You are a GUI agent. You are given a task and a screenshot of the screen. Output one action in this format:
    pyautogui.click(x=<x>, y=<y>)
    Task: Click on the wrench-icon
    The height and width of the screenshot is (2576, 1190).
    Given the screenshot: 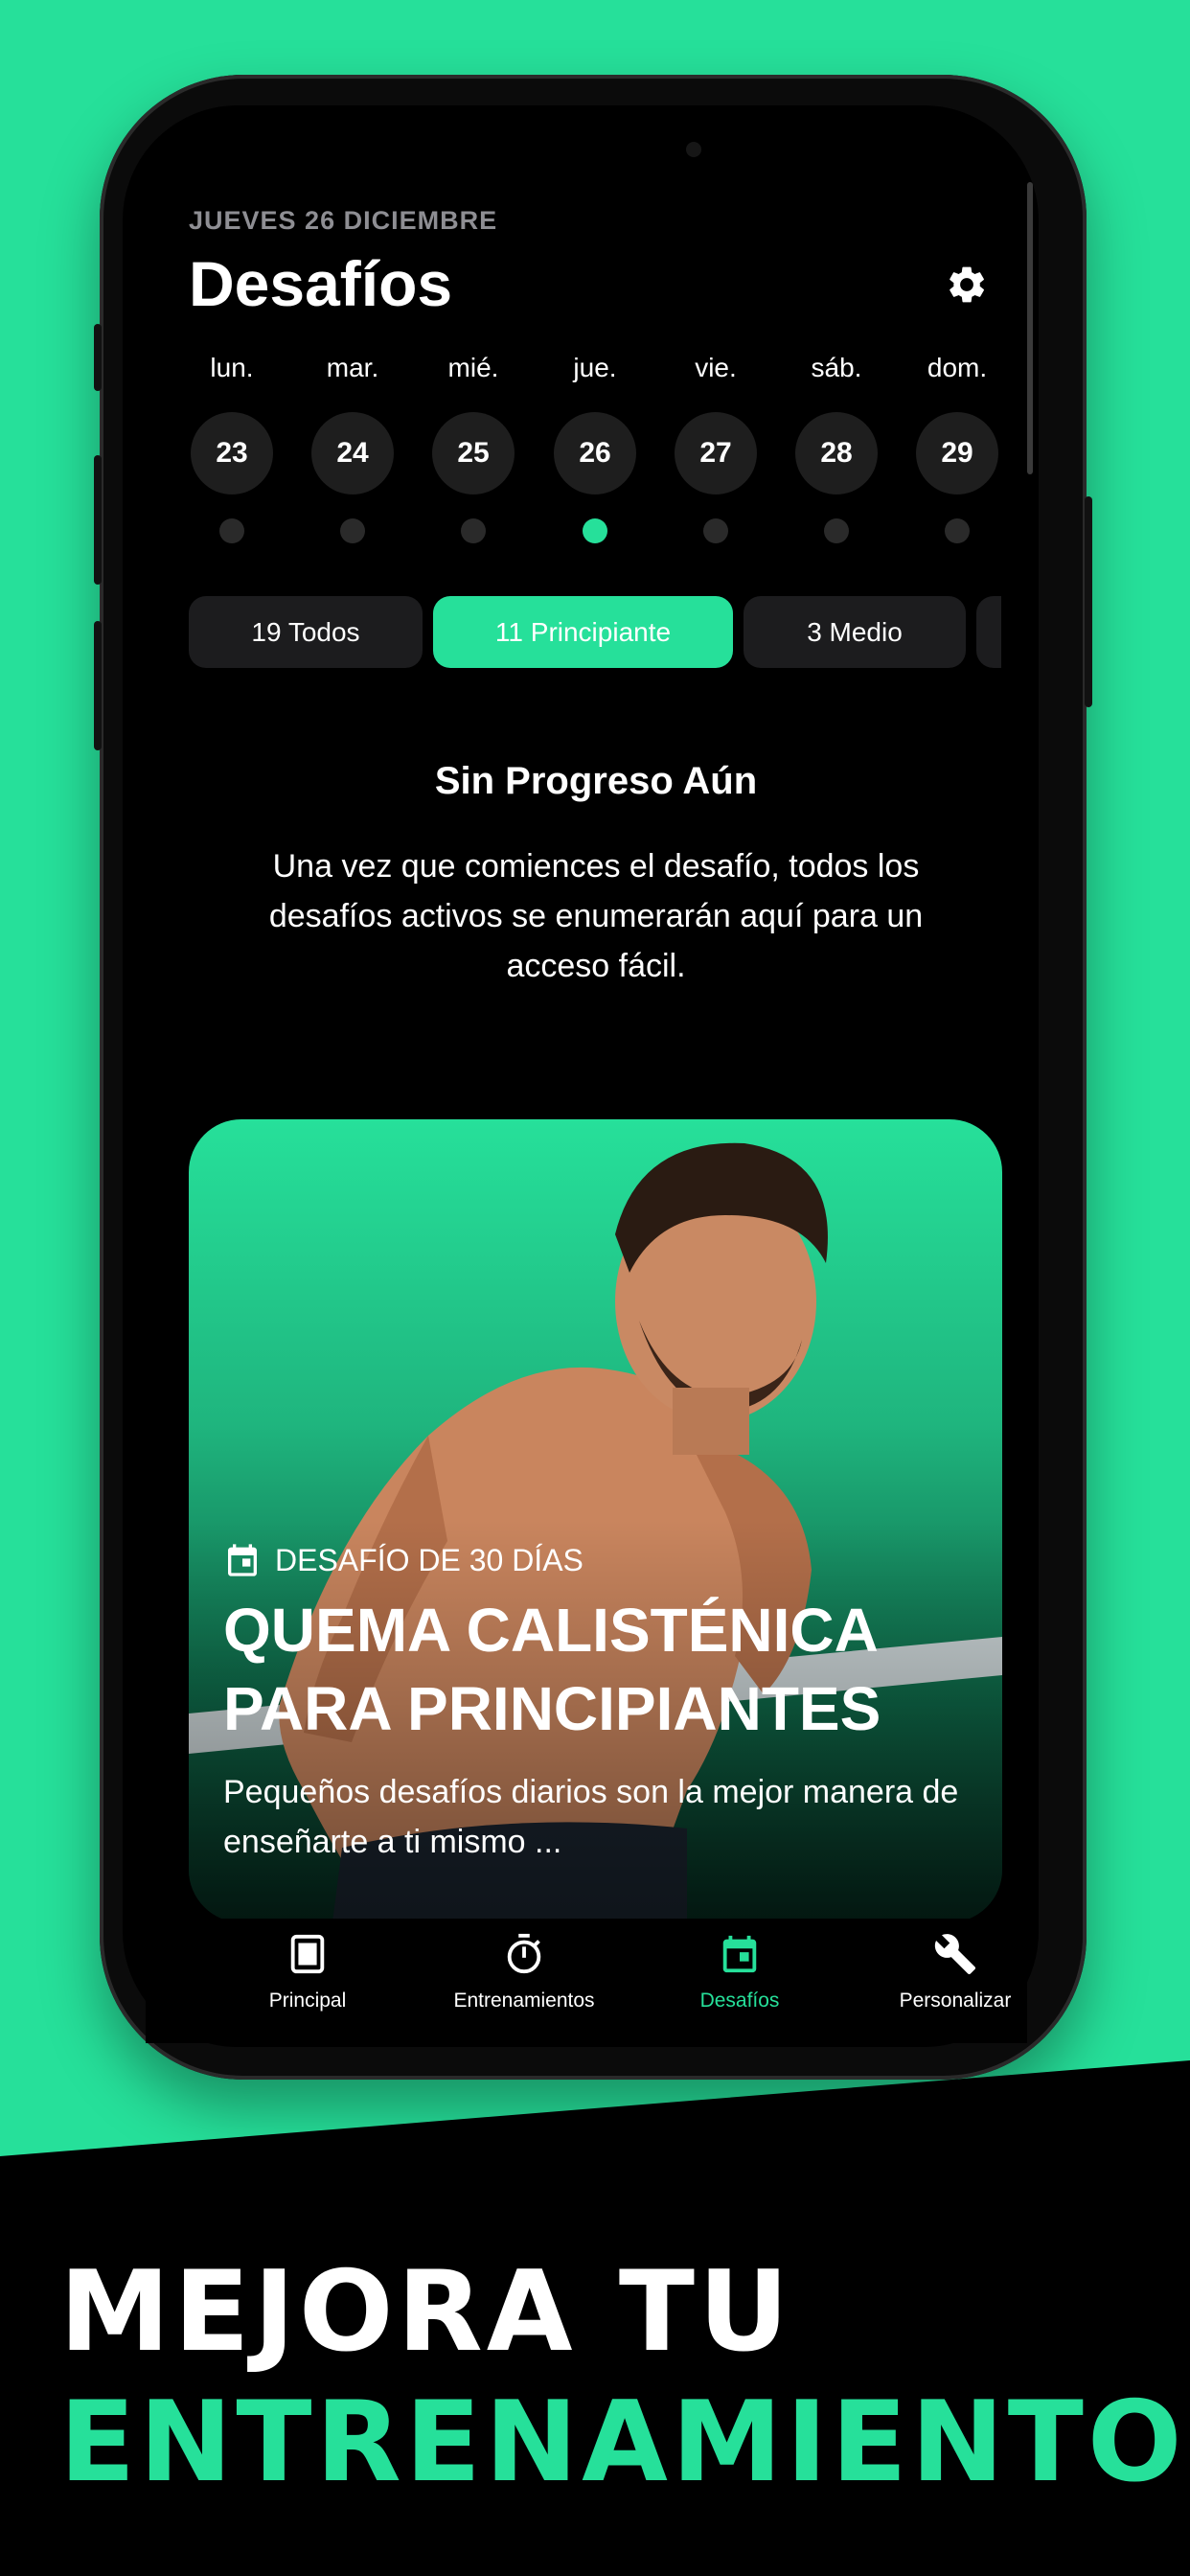 What is the action you would take?
    pyautogui.click(x=955, y=1954)
    